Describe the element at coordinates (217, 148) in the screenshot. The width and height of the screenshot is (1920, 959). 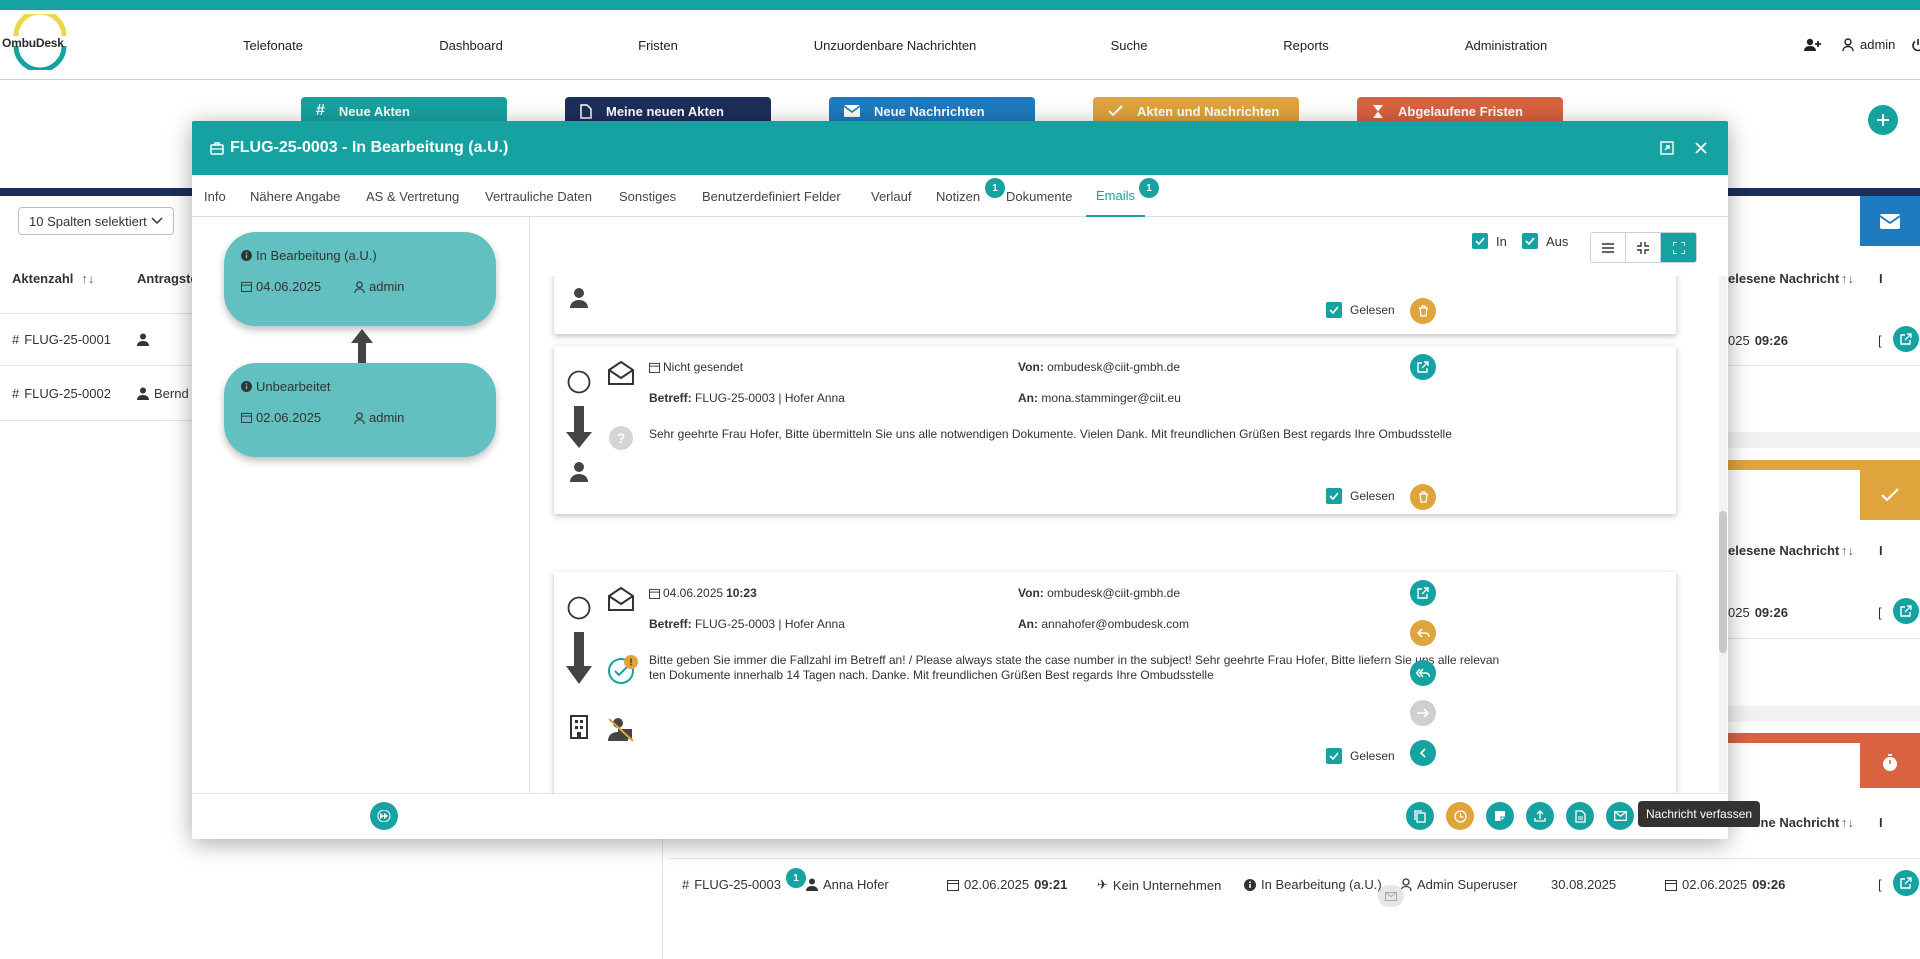
I see `briefcase-icon` at that location.